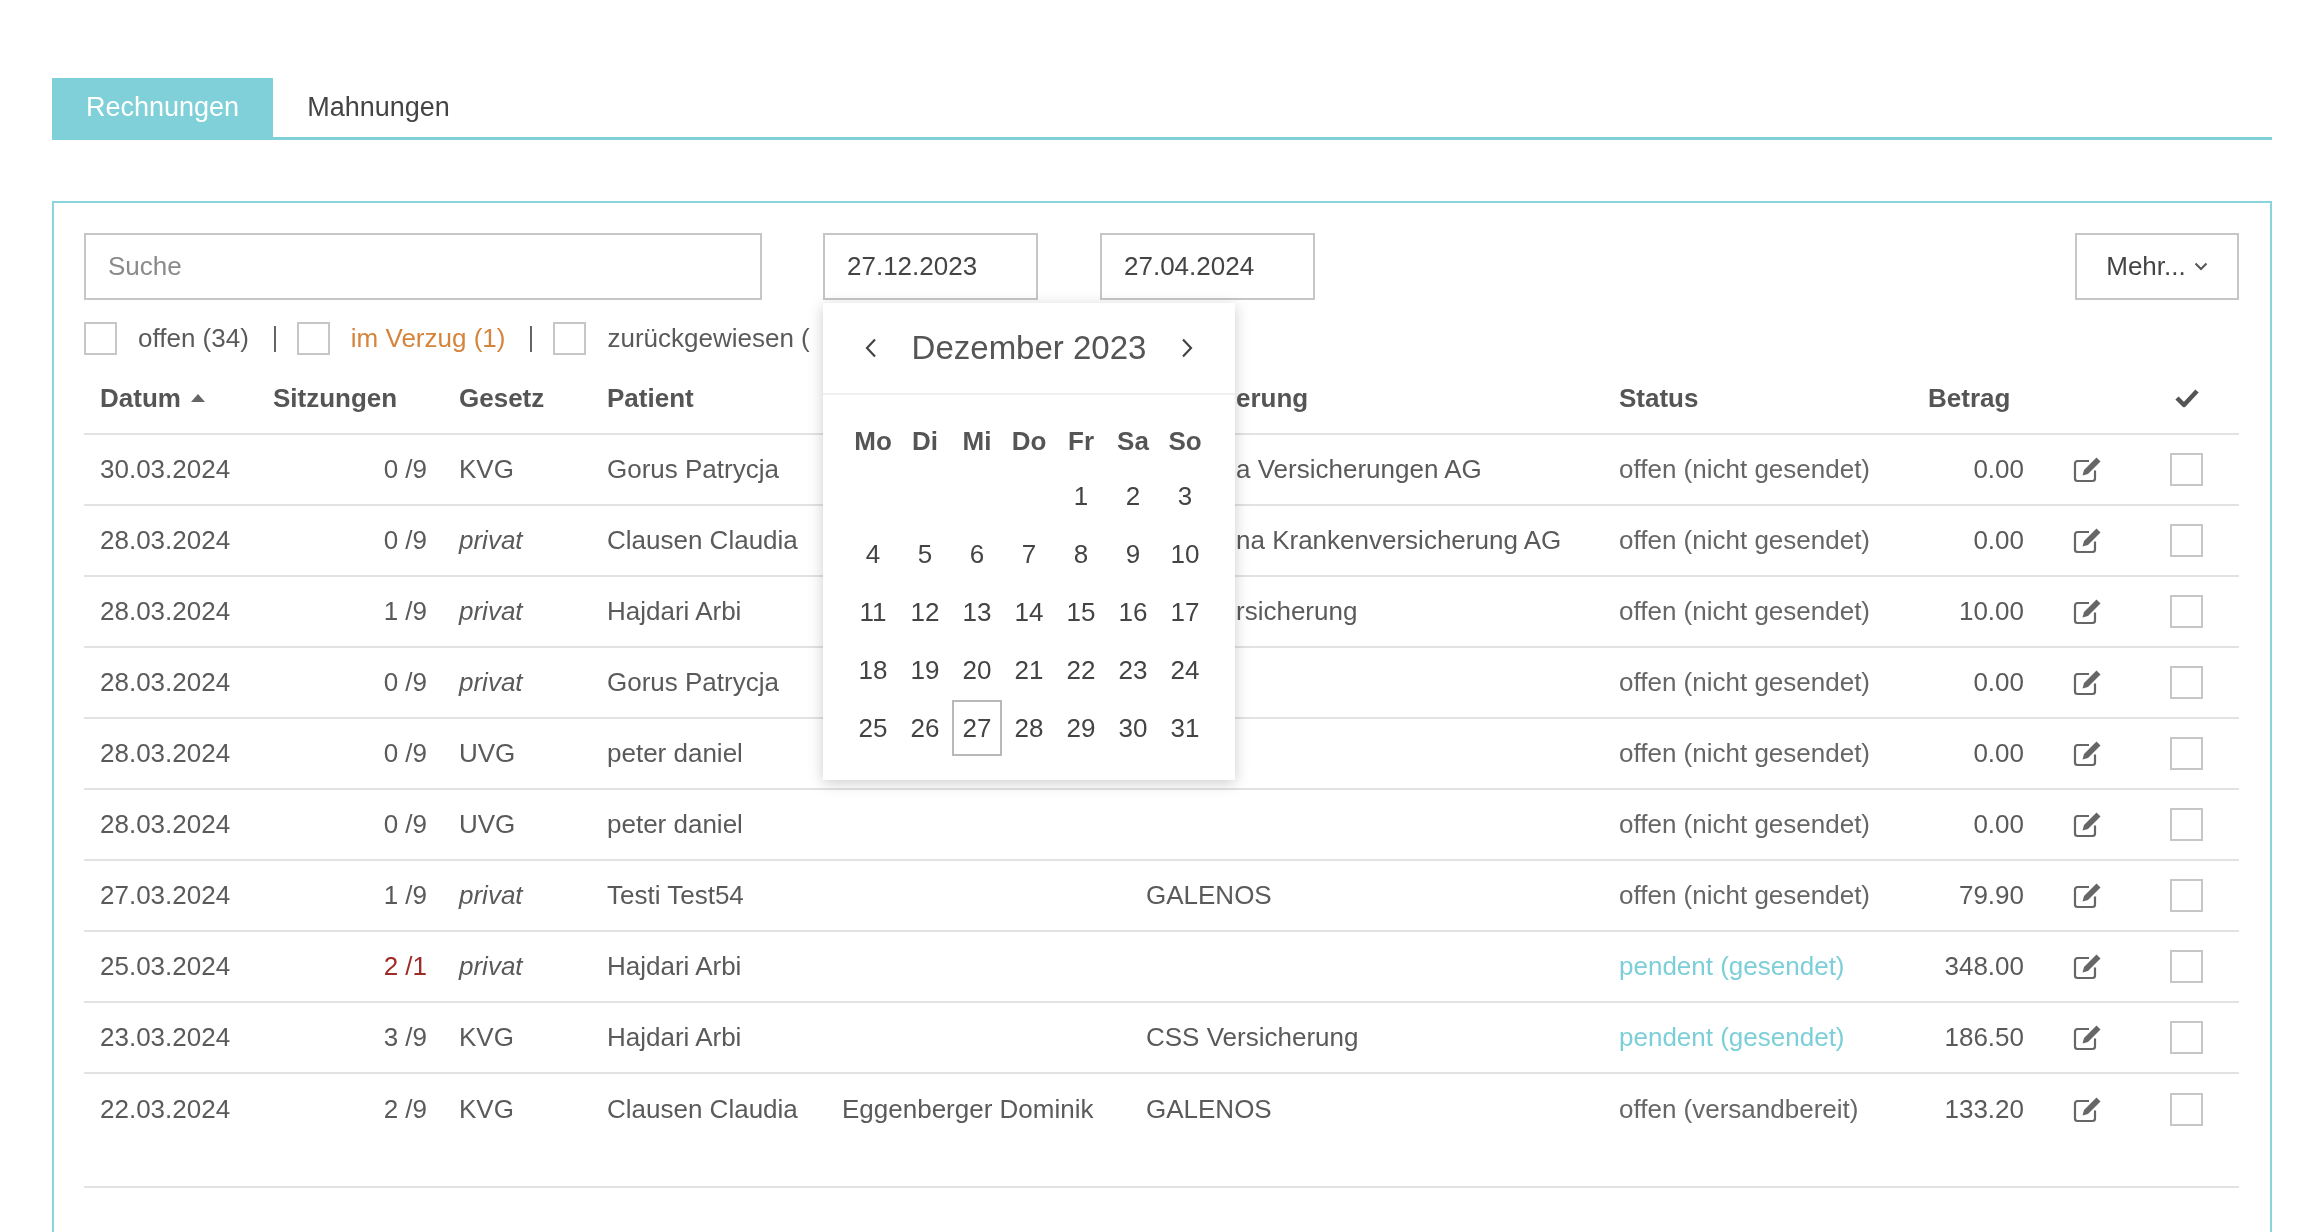 Image resolution: width=2316 pixels, height=1232 pixels. What do you see at coordinates (1185, 554) in the screenshot?
I see `day-cell: 10` at bounding box center [1185, 554].